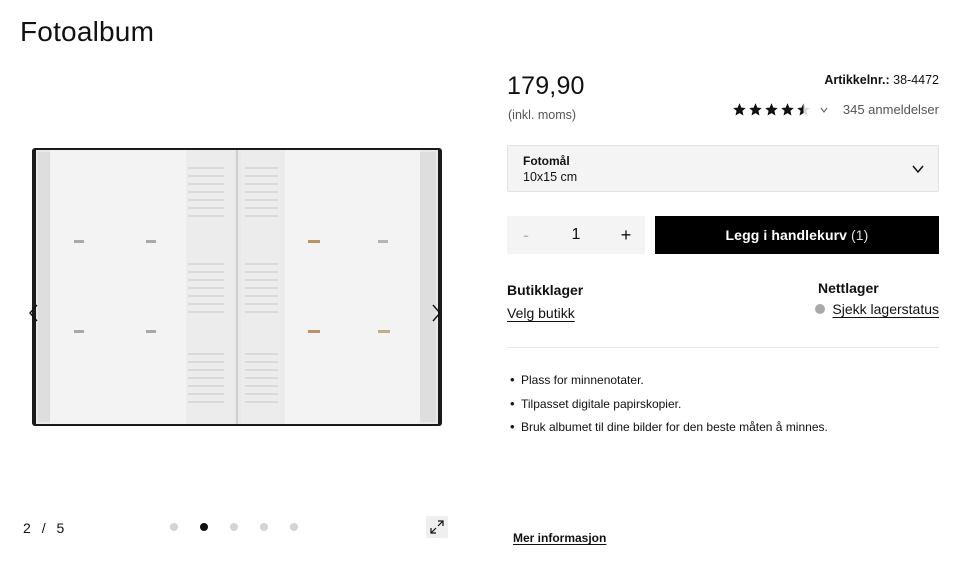 This screenshot has width=960, height=571. Describe the element at coordinates (559, 538) in the screenshot. I see `more-info-link: Mer informasjon` at that location.